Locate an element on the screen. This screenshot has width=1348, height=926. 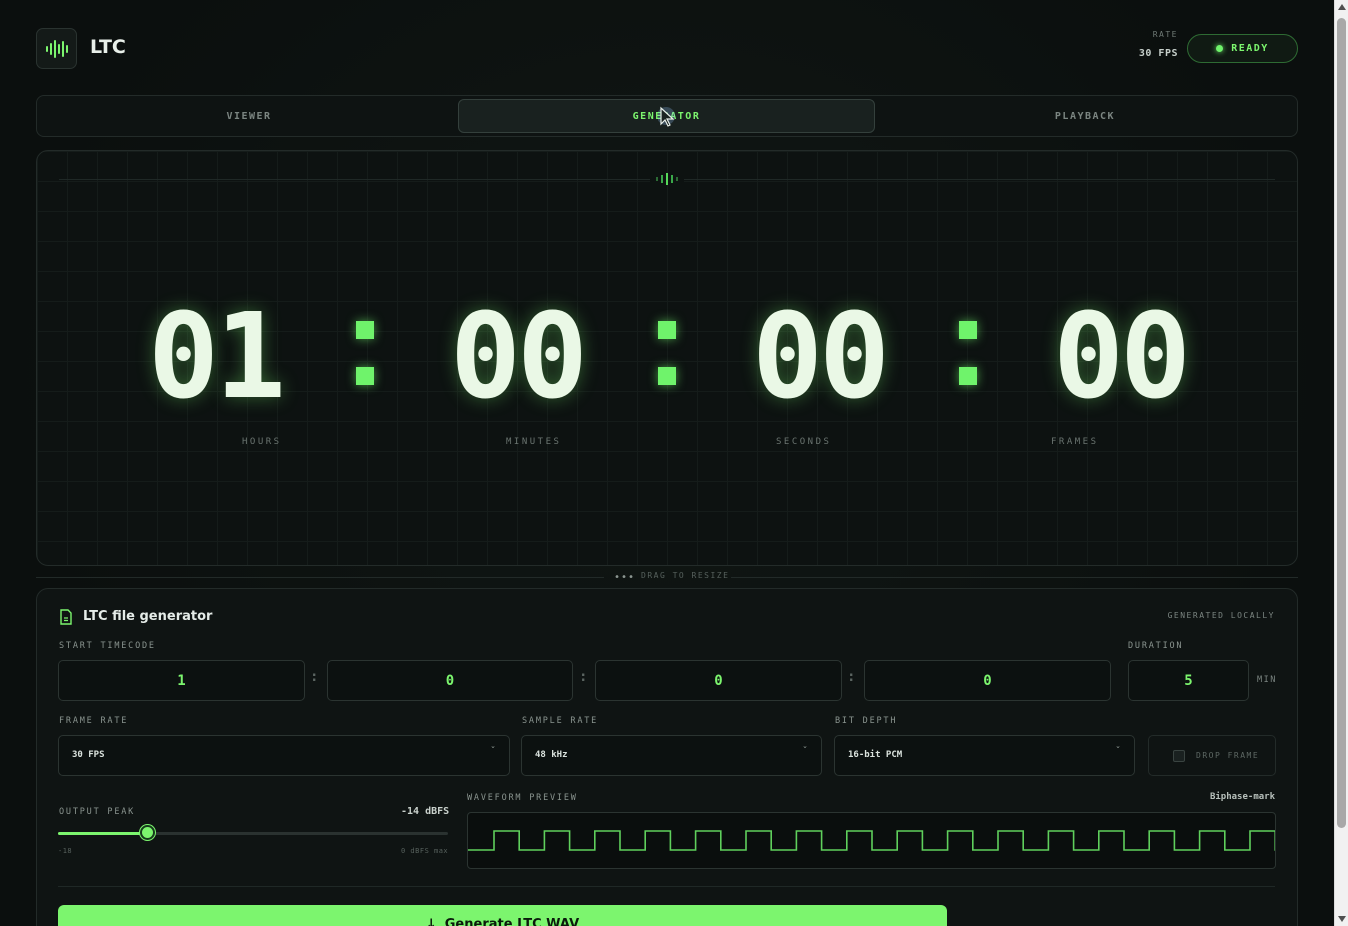
bit-depth-label: BIT DEPTH is located at coordinates (866, 721).